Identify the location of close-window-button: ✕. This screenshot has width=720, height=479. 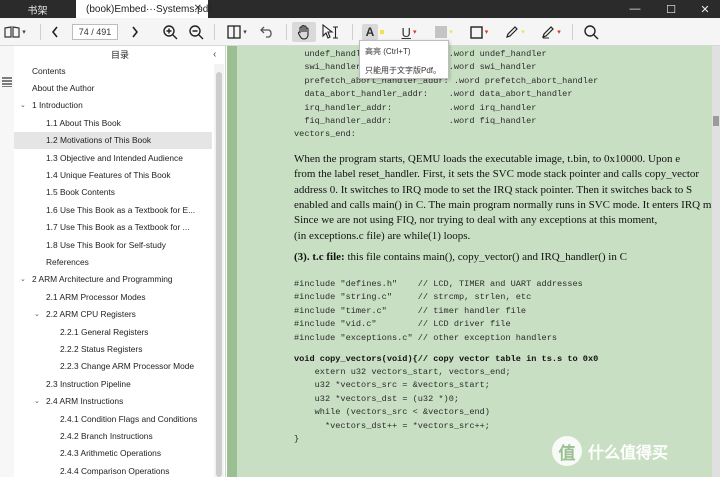
(704, 9).